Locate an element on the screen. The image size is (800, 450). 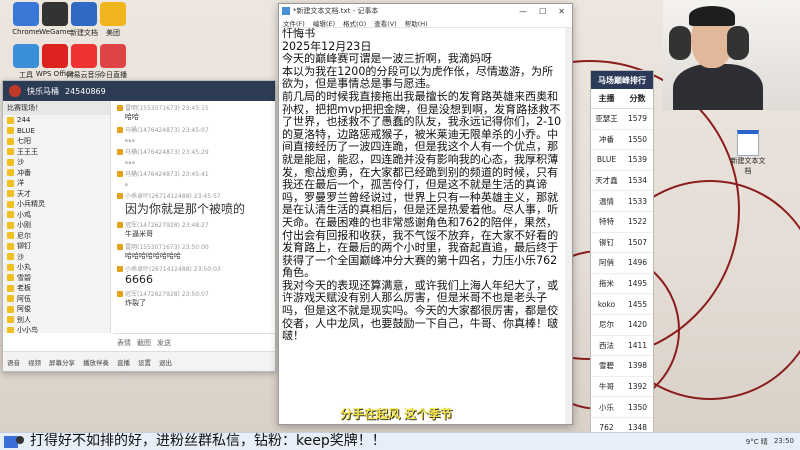
notepad-menu-item: 帮助(H) is located at coordinates (416, 23).